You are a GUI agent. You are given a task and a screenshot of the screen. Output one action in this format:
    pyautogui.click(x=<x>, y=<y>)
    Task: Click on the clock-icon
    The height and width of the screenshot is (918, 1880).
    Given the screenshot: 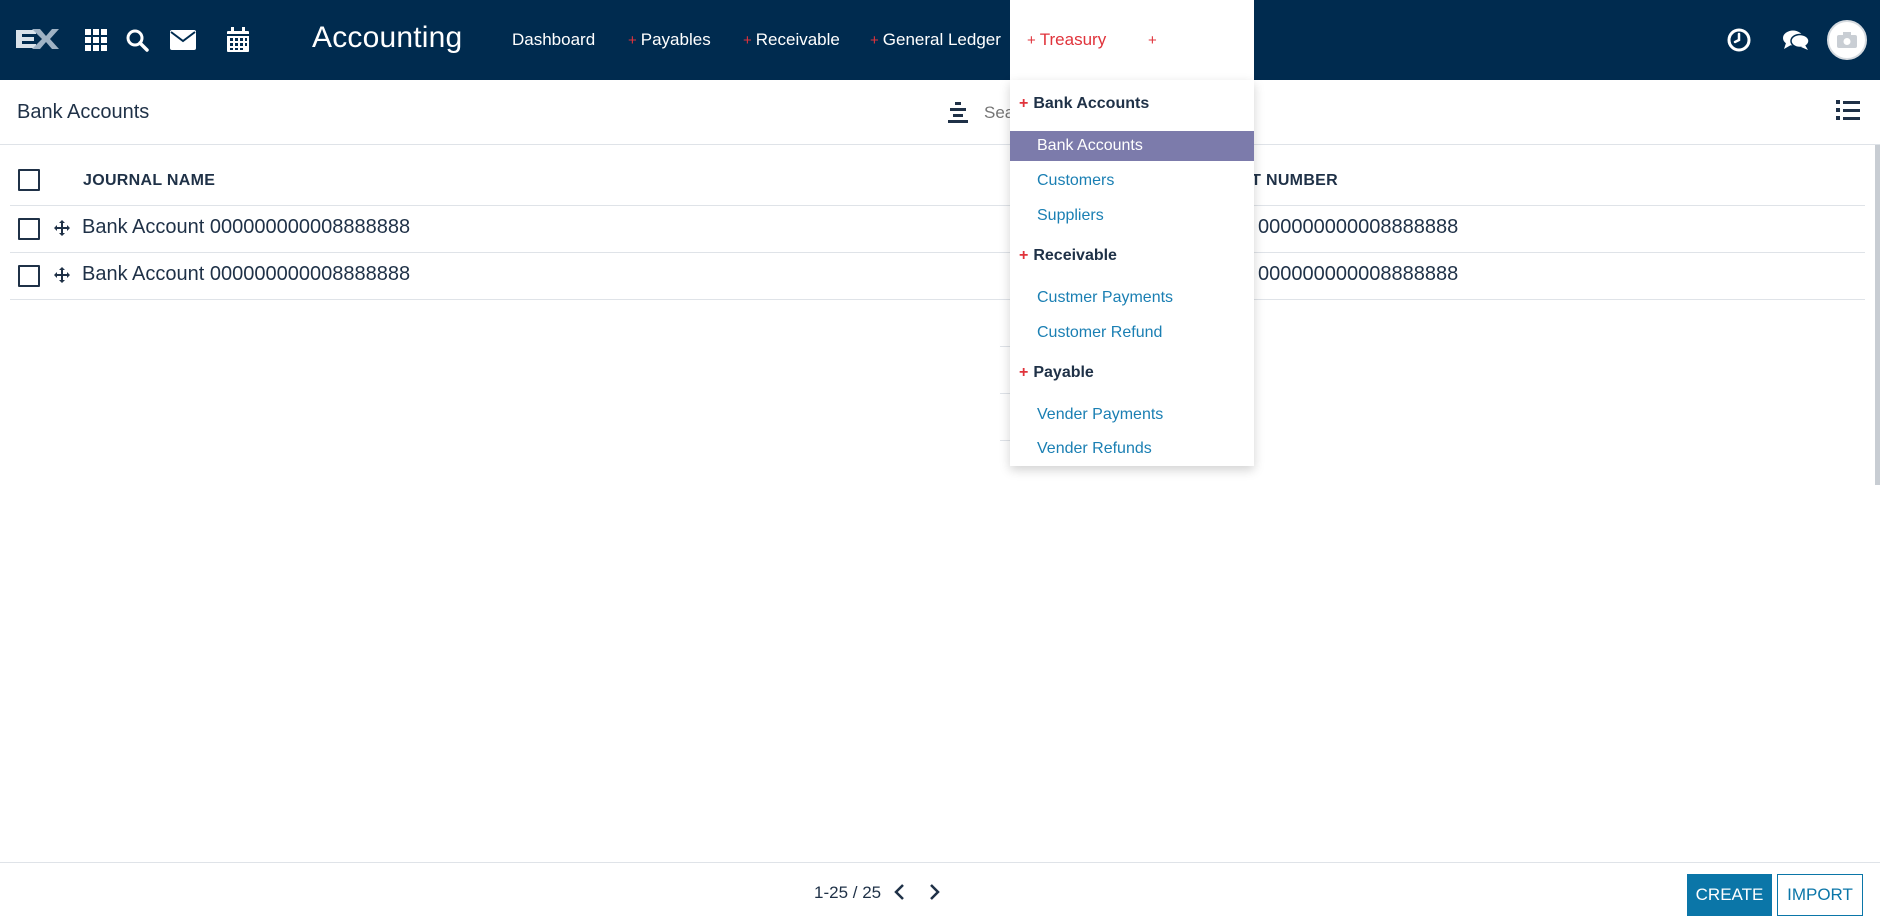 What is the action you would take?
    pyautogui.click(x=1739, y=40)
    